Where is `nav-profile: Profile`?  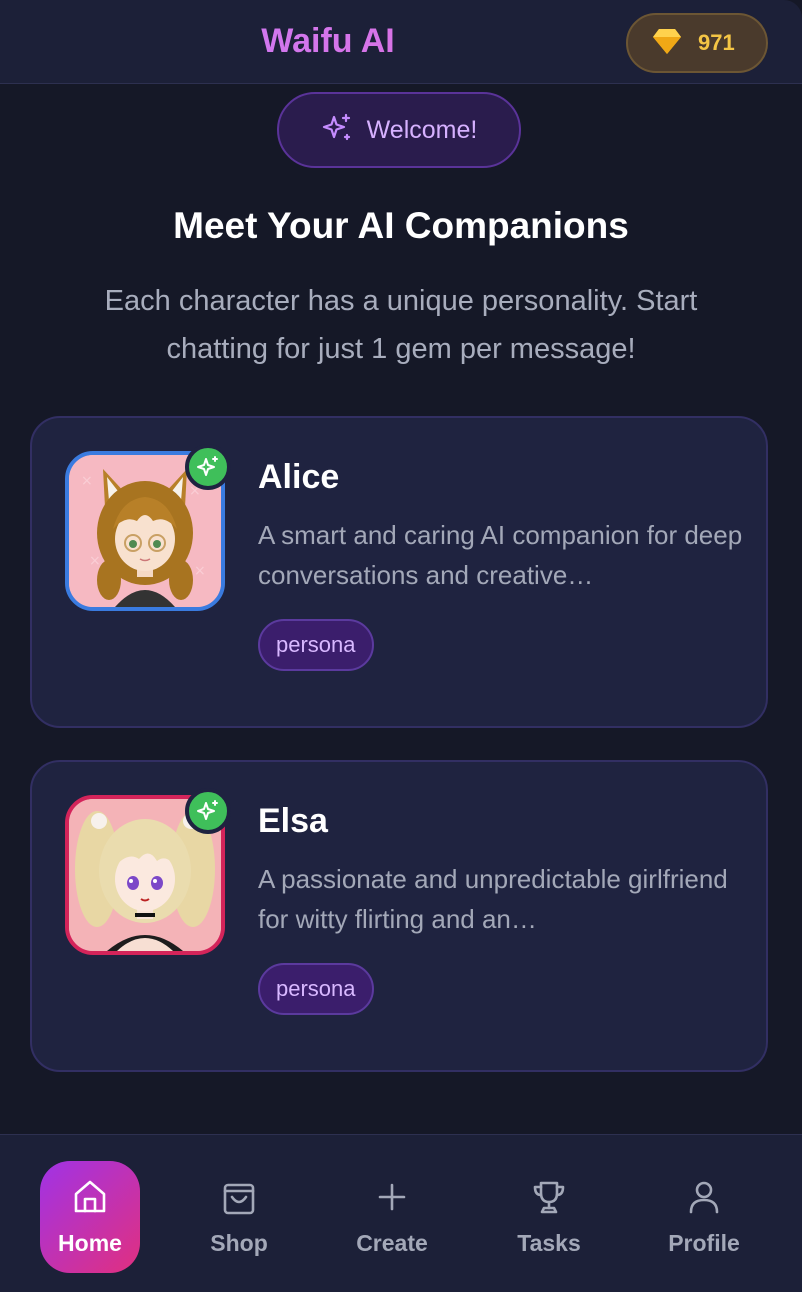
nav-profile: Profile is located at coordinates (704, 1217).